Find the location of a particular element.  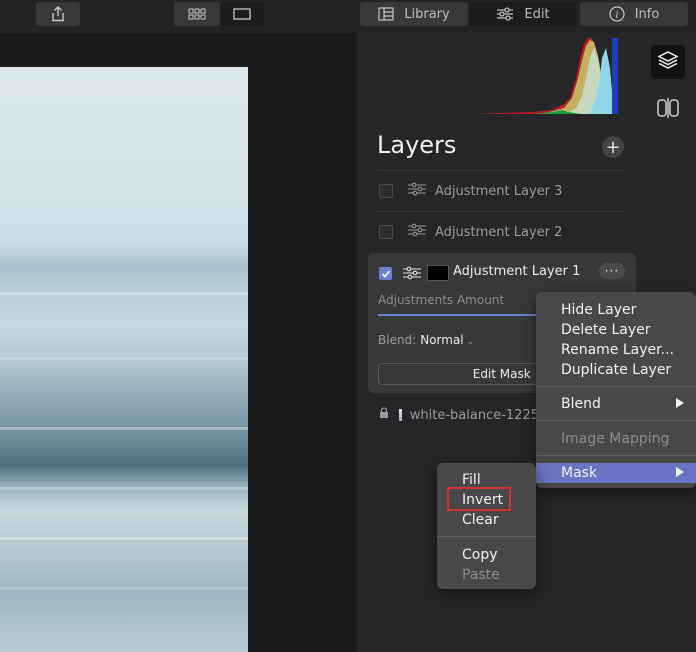

top-toolbar: Library Edit i Info is located at coordinates (348, 16).